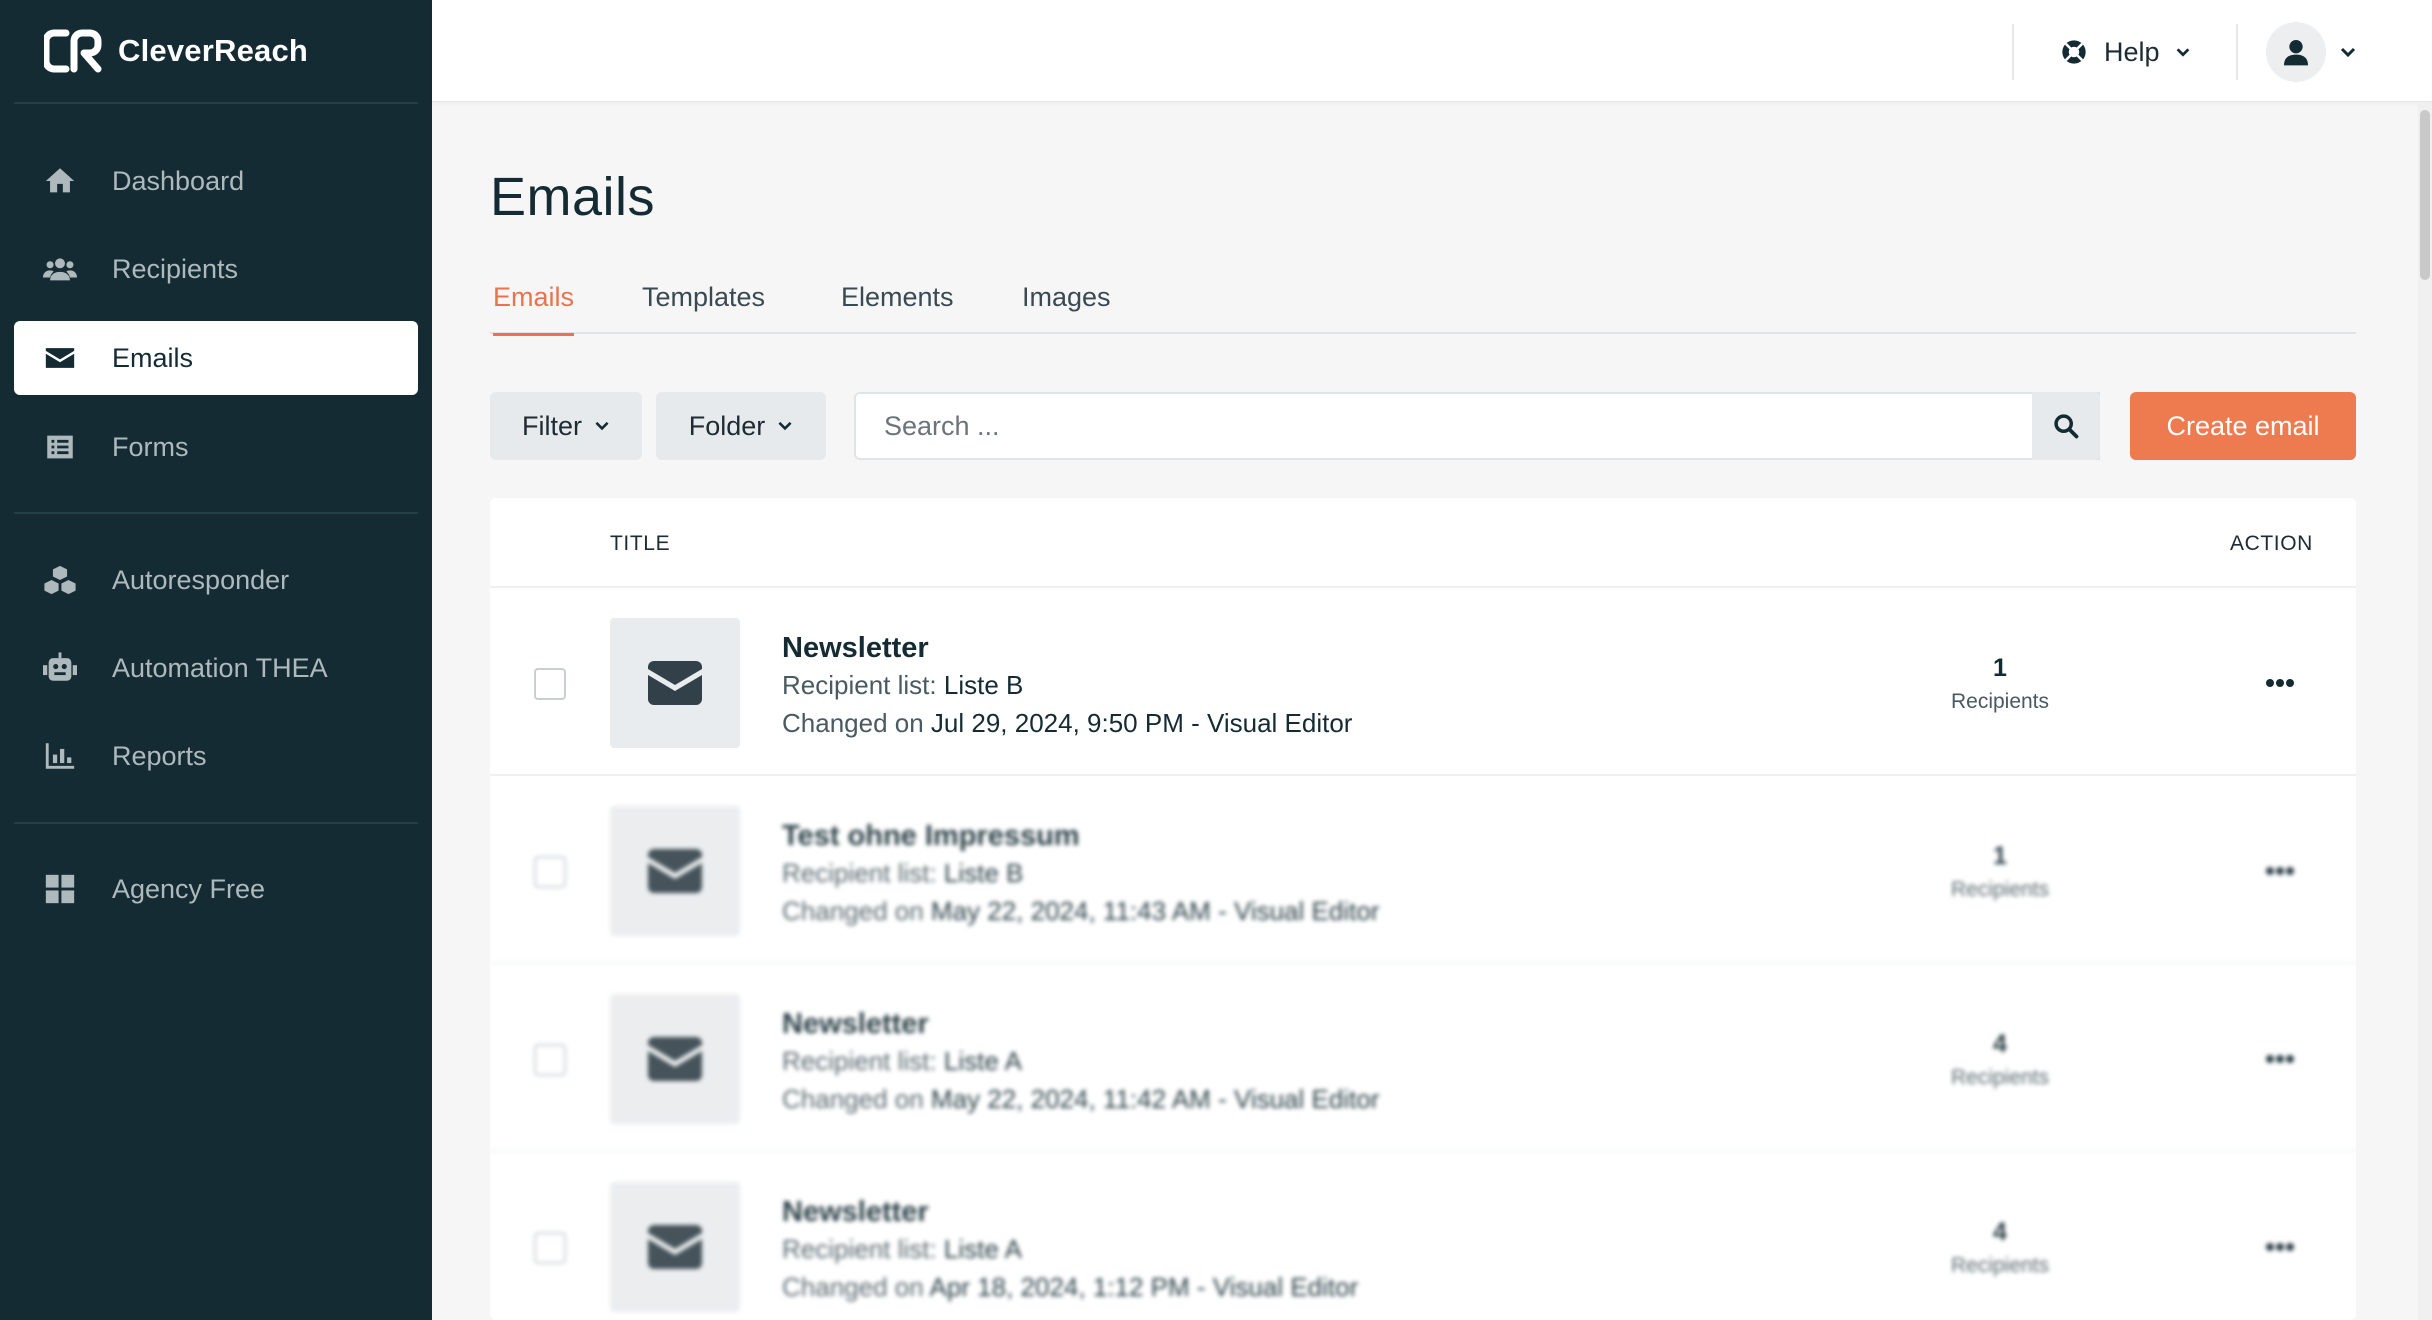 The image size is (2432, 1320). I want to click on sidebar-divider, so click(216, 103).